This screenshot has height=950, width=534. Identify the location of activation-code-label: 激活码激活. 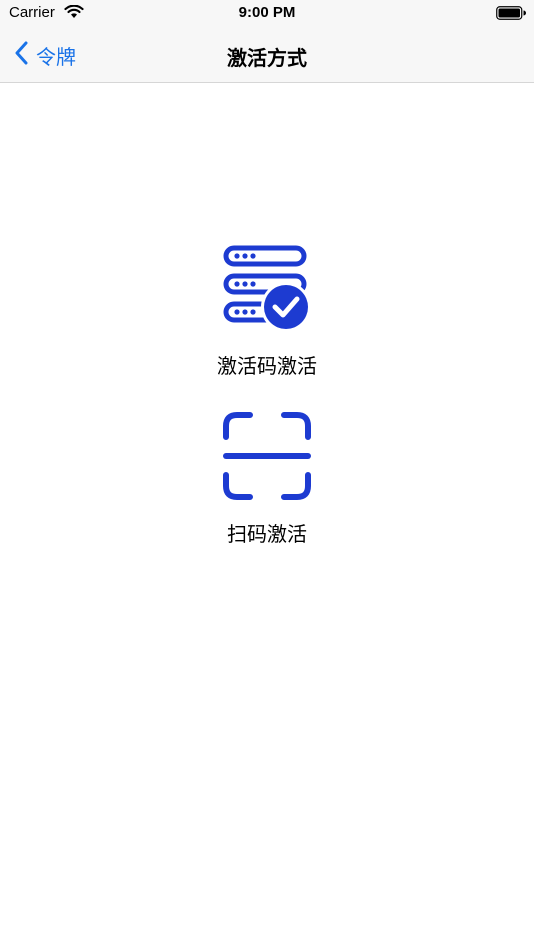
(267, 366).